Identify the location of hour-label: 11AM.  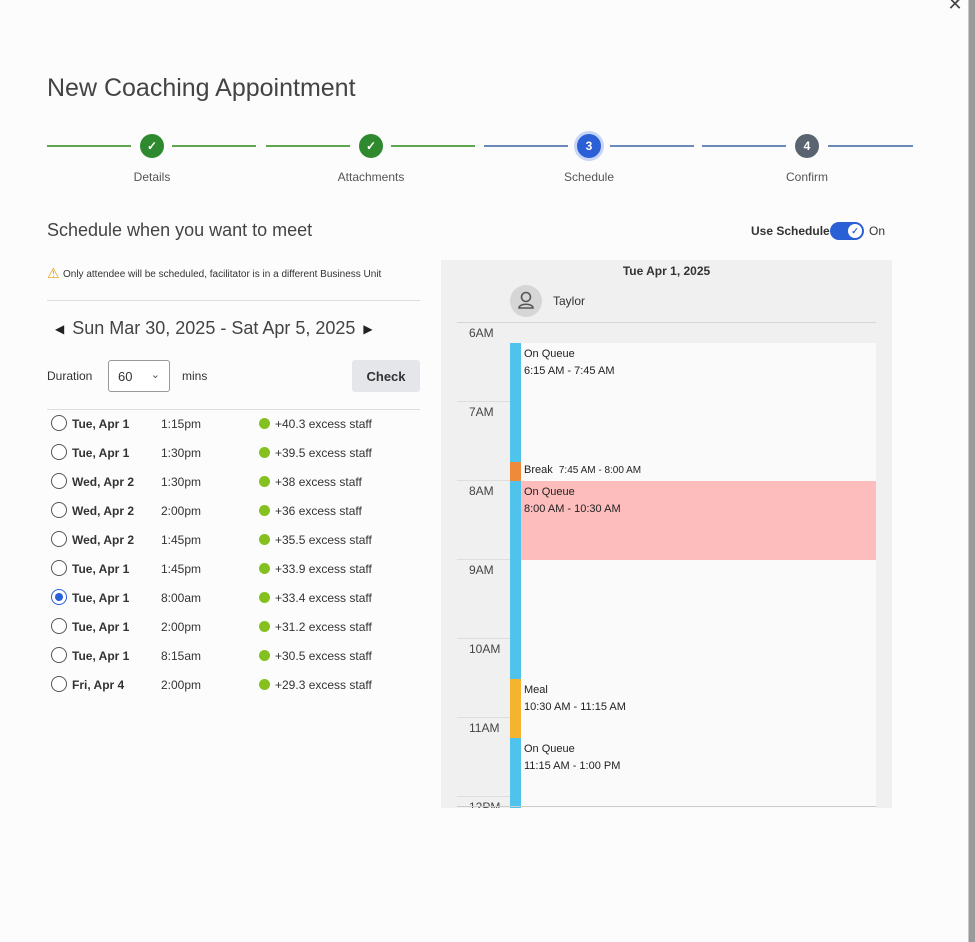
(484, 728).